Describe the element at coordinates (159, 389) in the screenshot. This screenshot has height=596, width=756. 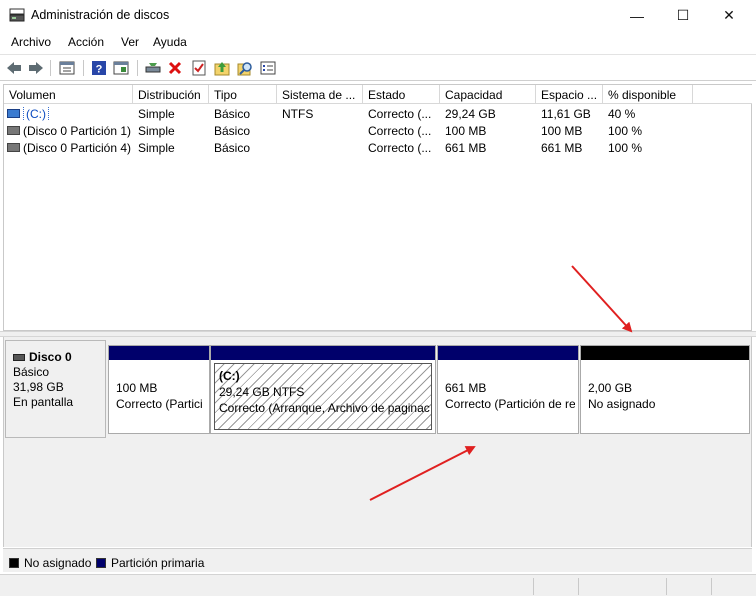
I see `partition-1: 100 MB Correcto (Partici` at that location.